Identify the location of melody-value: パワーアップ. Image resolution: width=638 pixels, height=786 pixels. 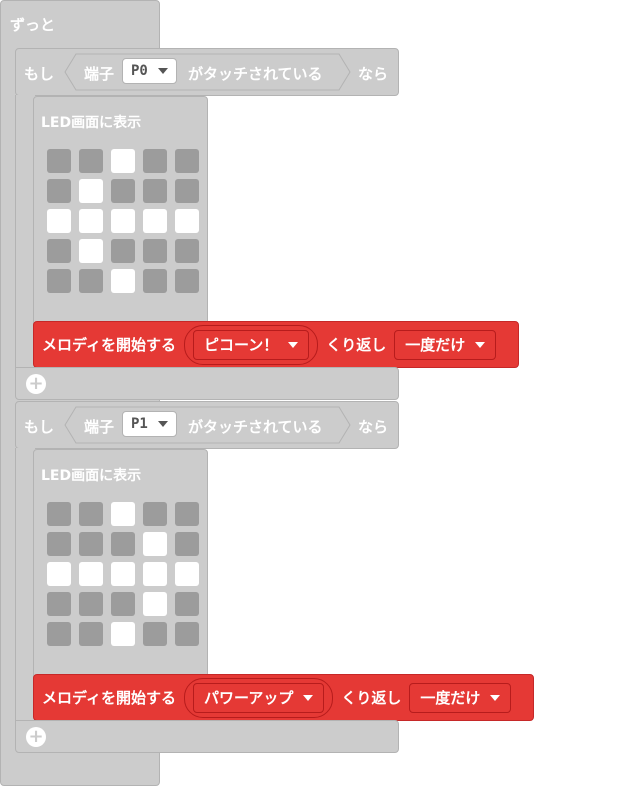
(248, 698).